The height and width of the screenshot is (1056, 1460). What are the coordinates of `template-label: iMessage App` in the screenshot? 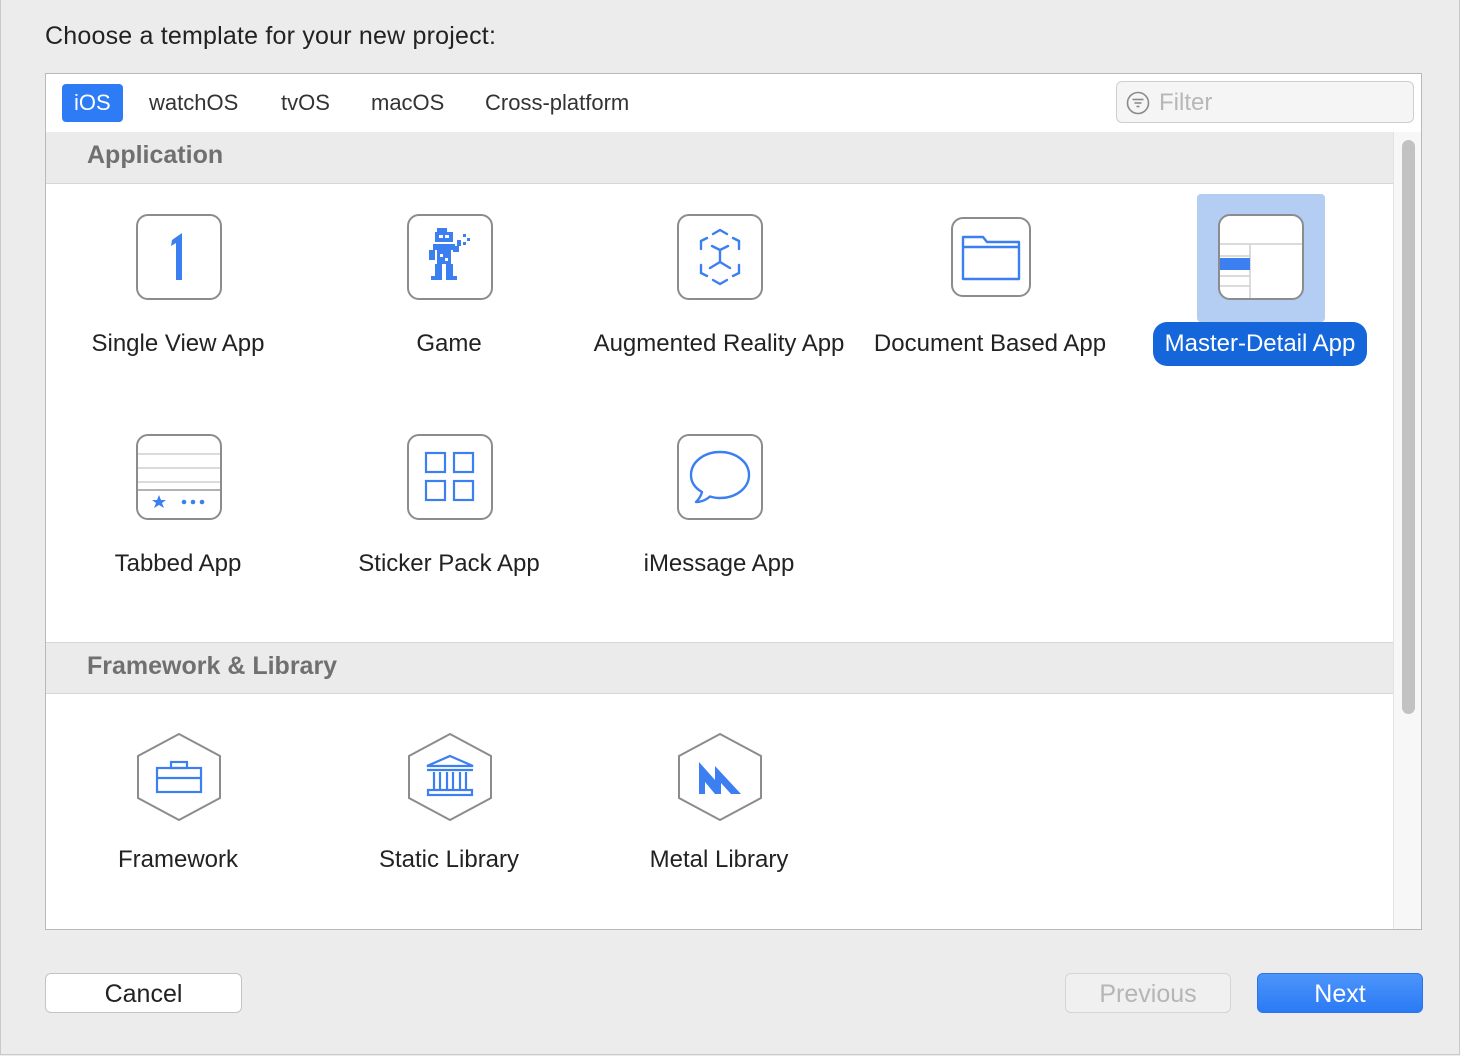 It's located at (719, 563).